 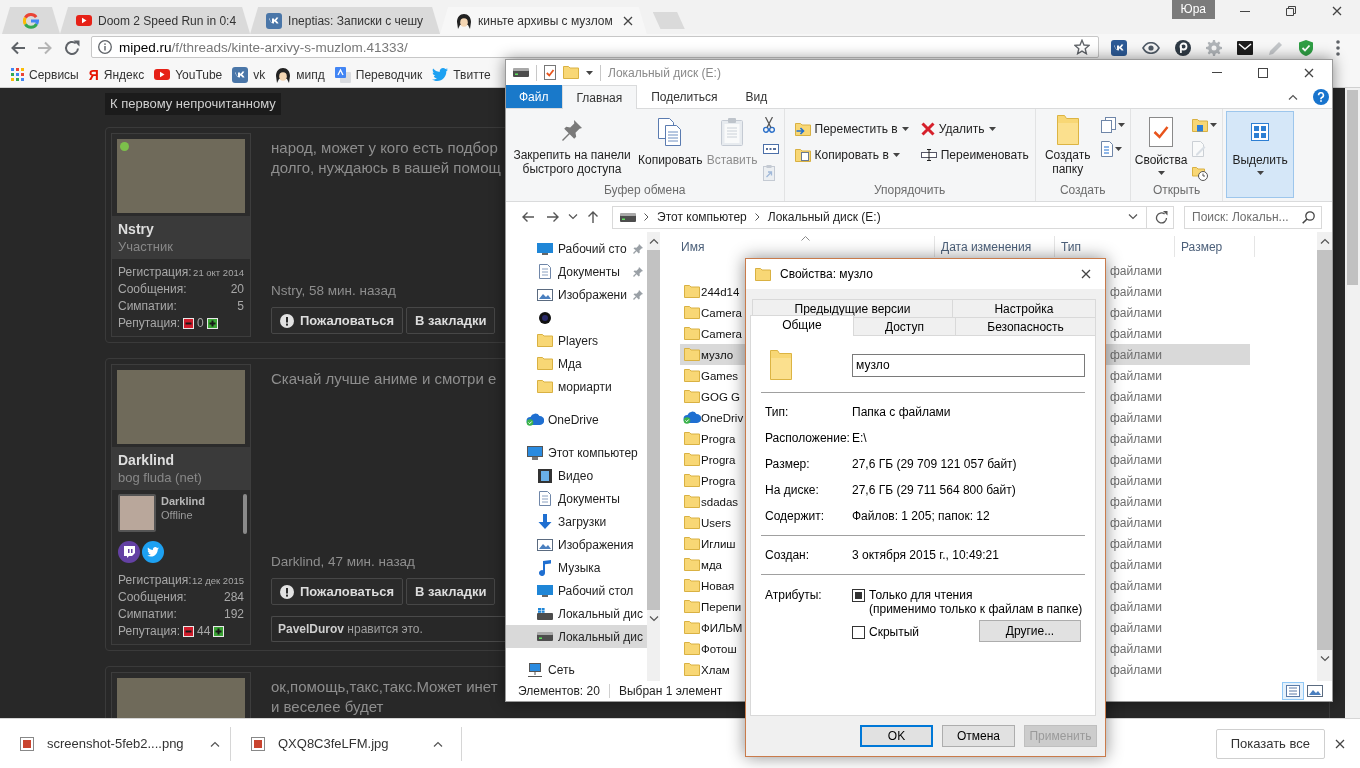 I want to click on post-meta: Nstry, 58 мин. назад, so click(x=333, y=290).